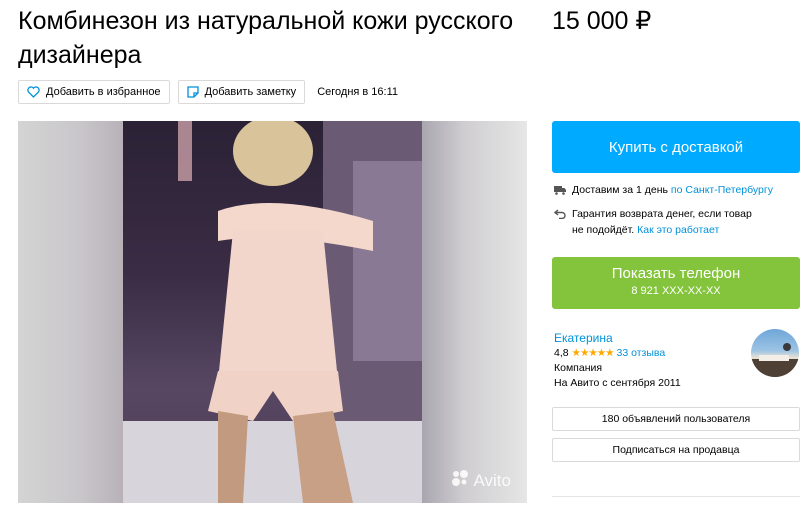 This screenshot has height=515, width=811. Describe the element at coordinates (662, 214) in the screenshot. I see `guarantee-text-1: Гарантия возврата денег, если товар` at that location.